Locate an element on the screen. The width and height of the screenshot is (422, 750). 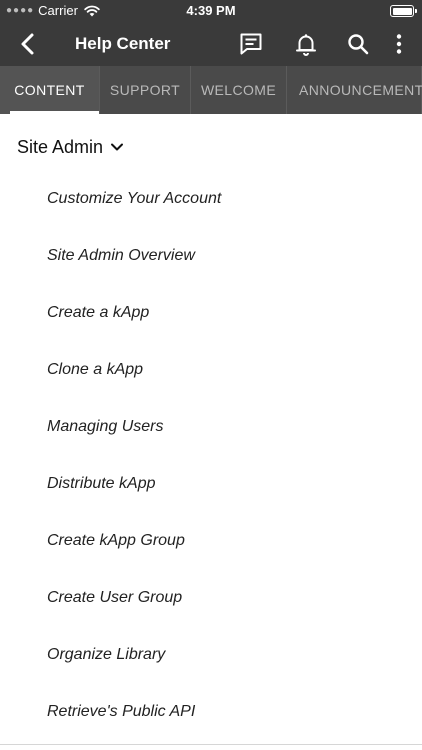
tab-welcome: WELCOME is located at coordinates (239, 90).